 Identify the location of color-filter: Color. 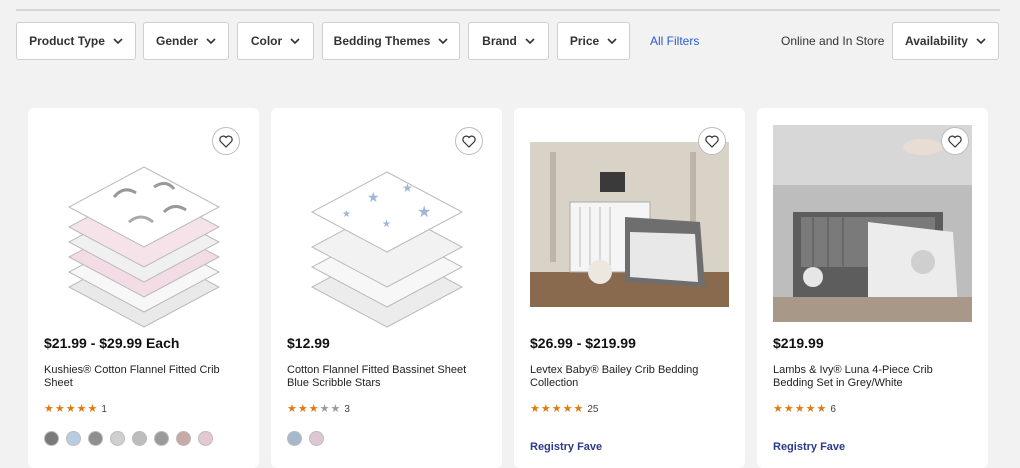
(275, 41).